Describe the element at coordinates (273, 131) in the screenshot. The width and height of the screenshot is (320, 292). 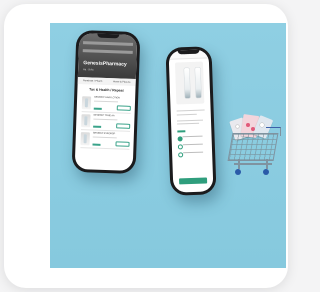
I see `cart-handle` at that location.